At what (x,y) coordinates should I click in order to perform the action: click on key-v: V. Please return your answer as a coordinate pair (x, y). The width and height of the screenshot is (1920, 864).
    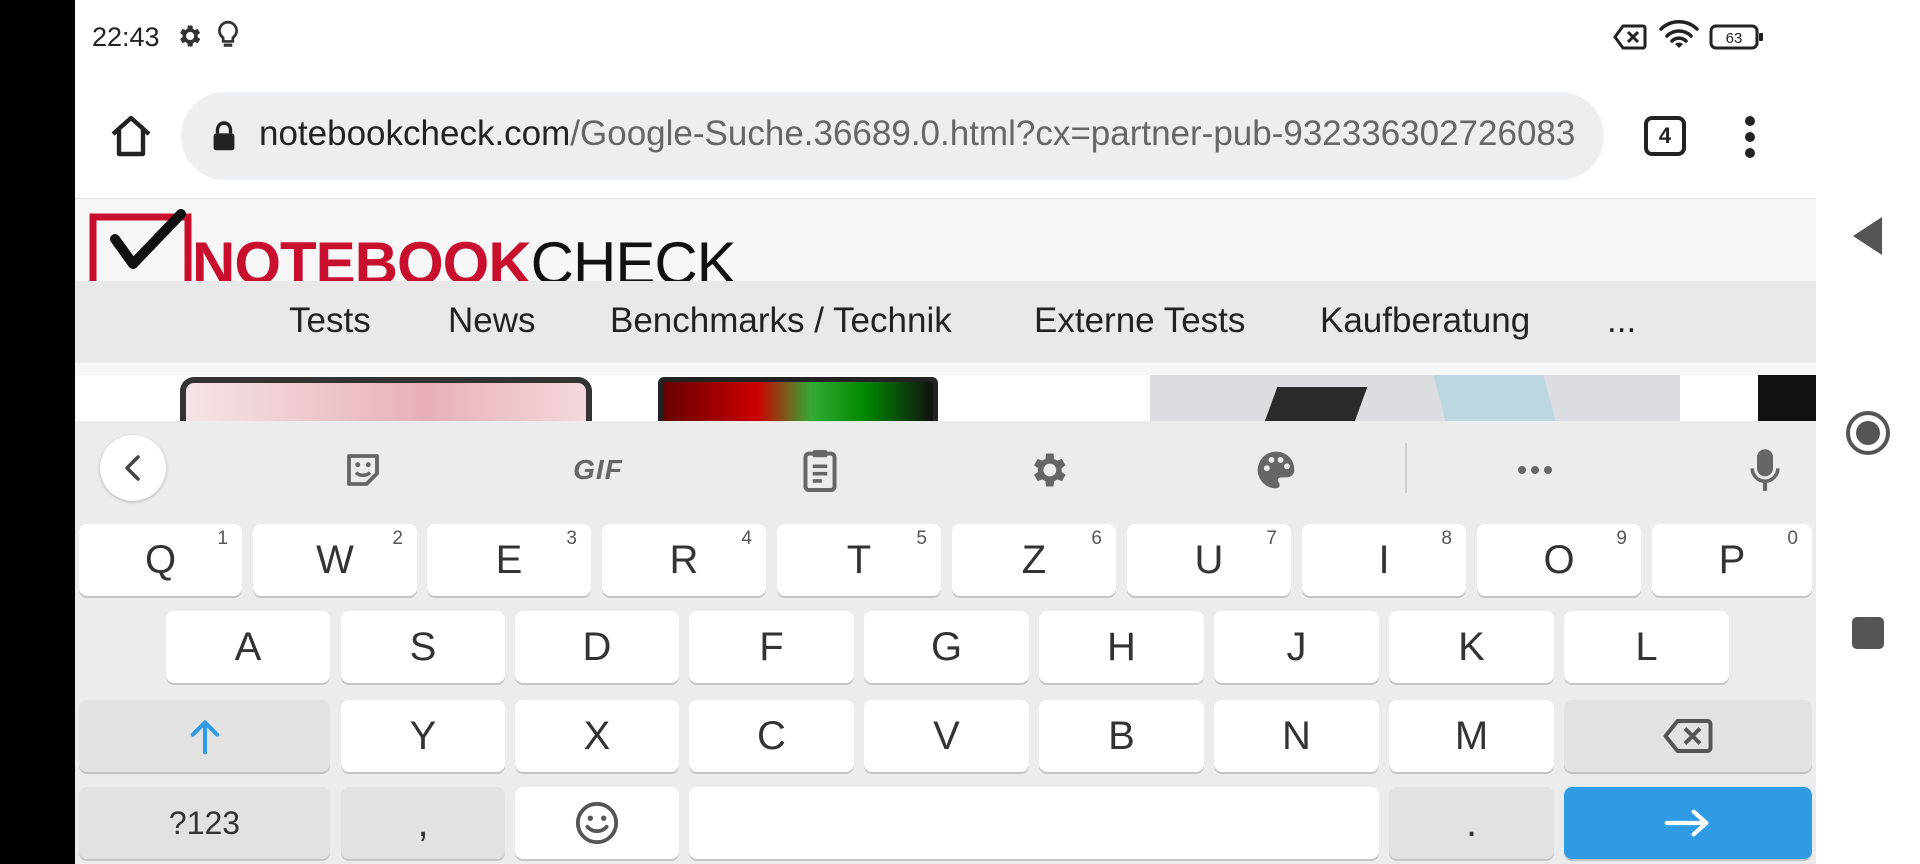
    Looking at the image, I should click on (946, 736).